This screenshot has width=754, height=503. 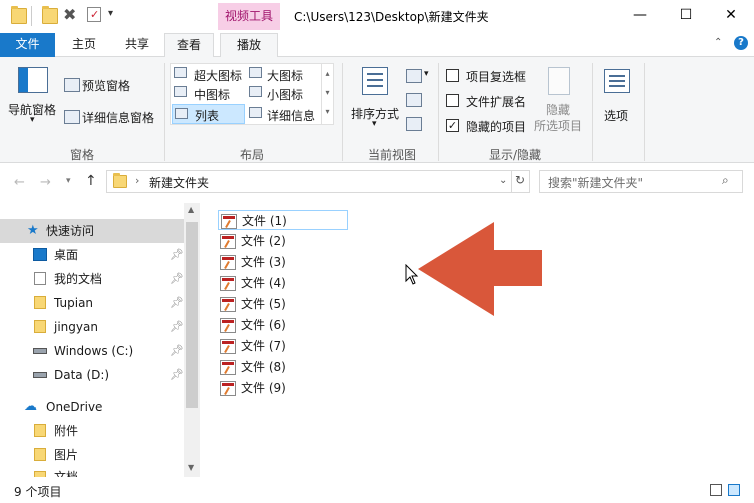 What do you see at coordinates (283, 346) in the screenshot?
I see `list-item: 文件 (7)` at bounding box center [283, 346].